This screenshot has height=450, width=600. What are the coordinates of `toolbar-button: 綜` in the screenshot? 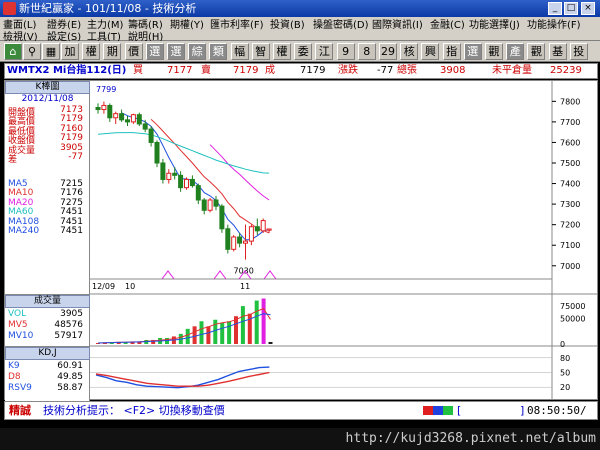 It's located at (197, 51).